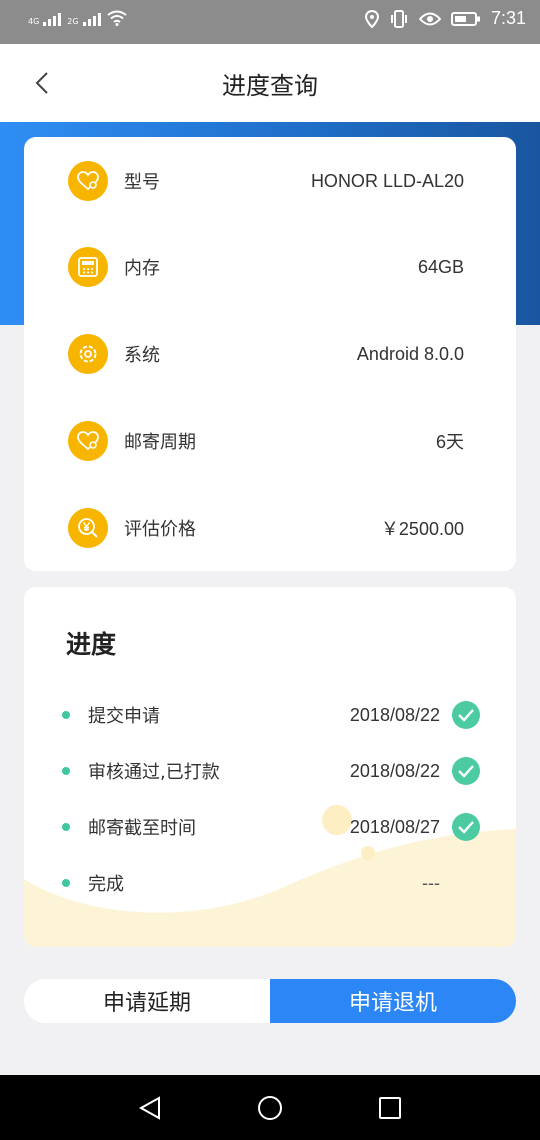 This screenshot has width=540, height=1140. Describe the element at coordinates (52, 18) in the screenshot. I see `signal-icon` at that location.